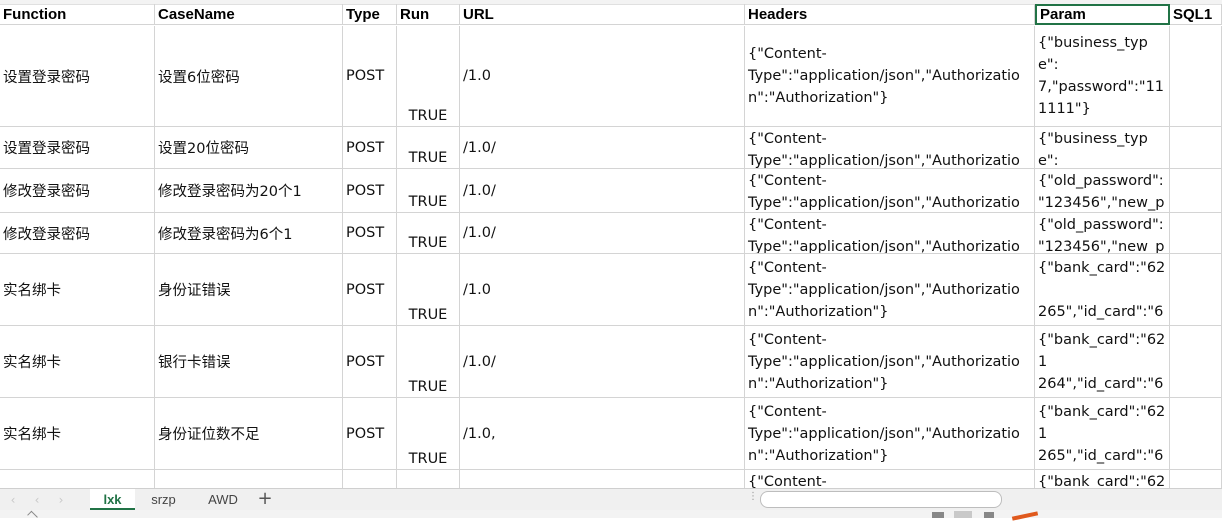  What do you see at coordinates (1102, 76) in the screenshot?
I see `cell-param: {"business_type": 7,"password":"11 1111"}` at bounding box center [1102, 76].